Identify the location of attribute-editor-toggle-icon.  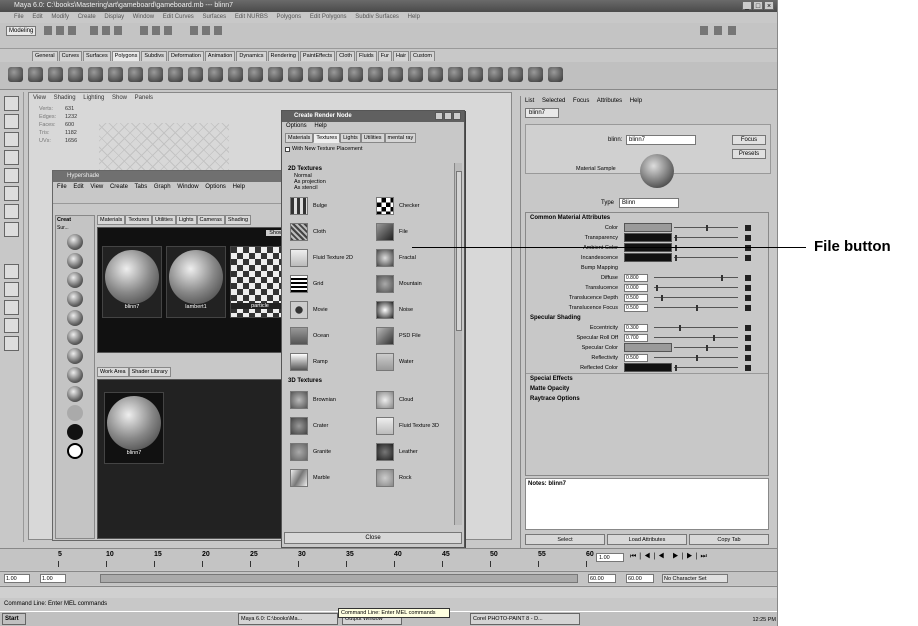
(718, 30).